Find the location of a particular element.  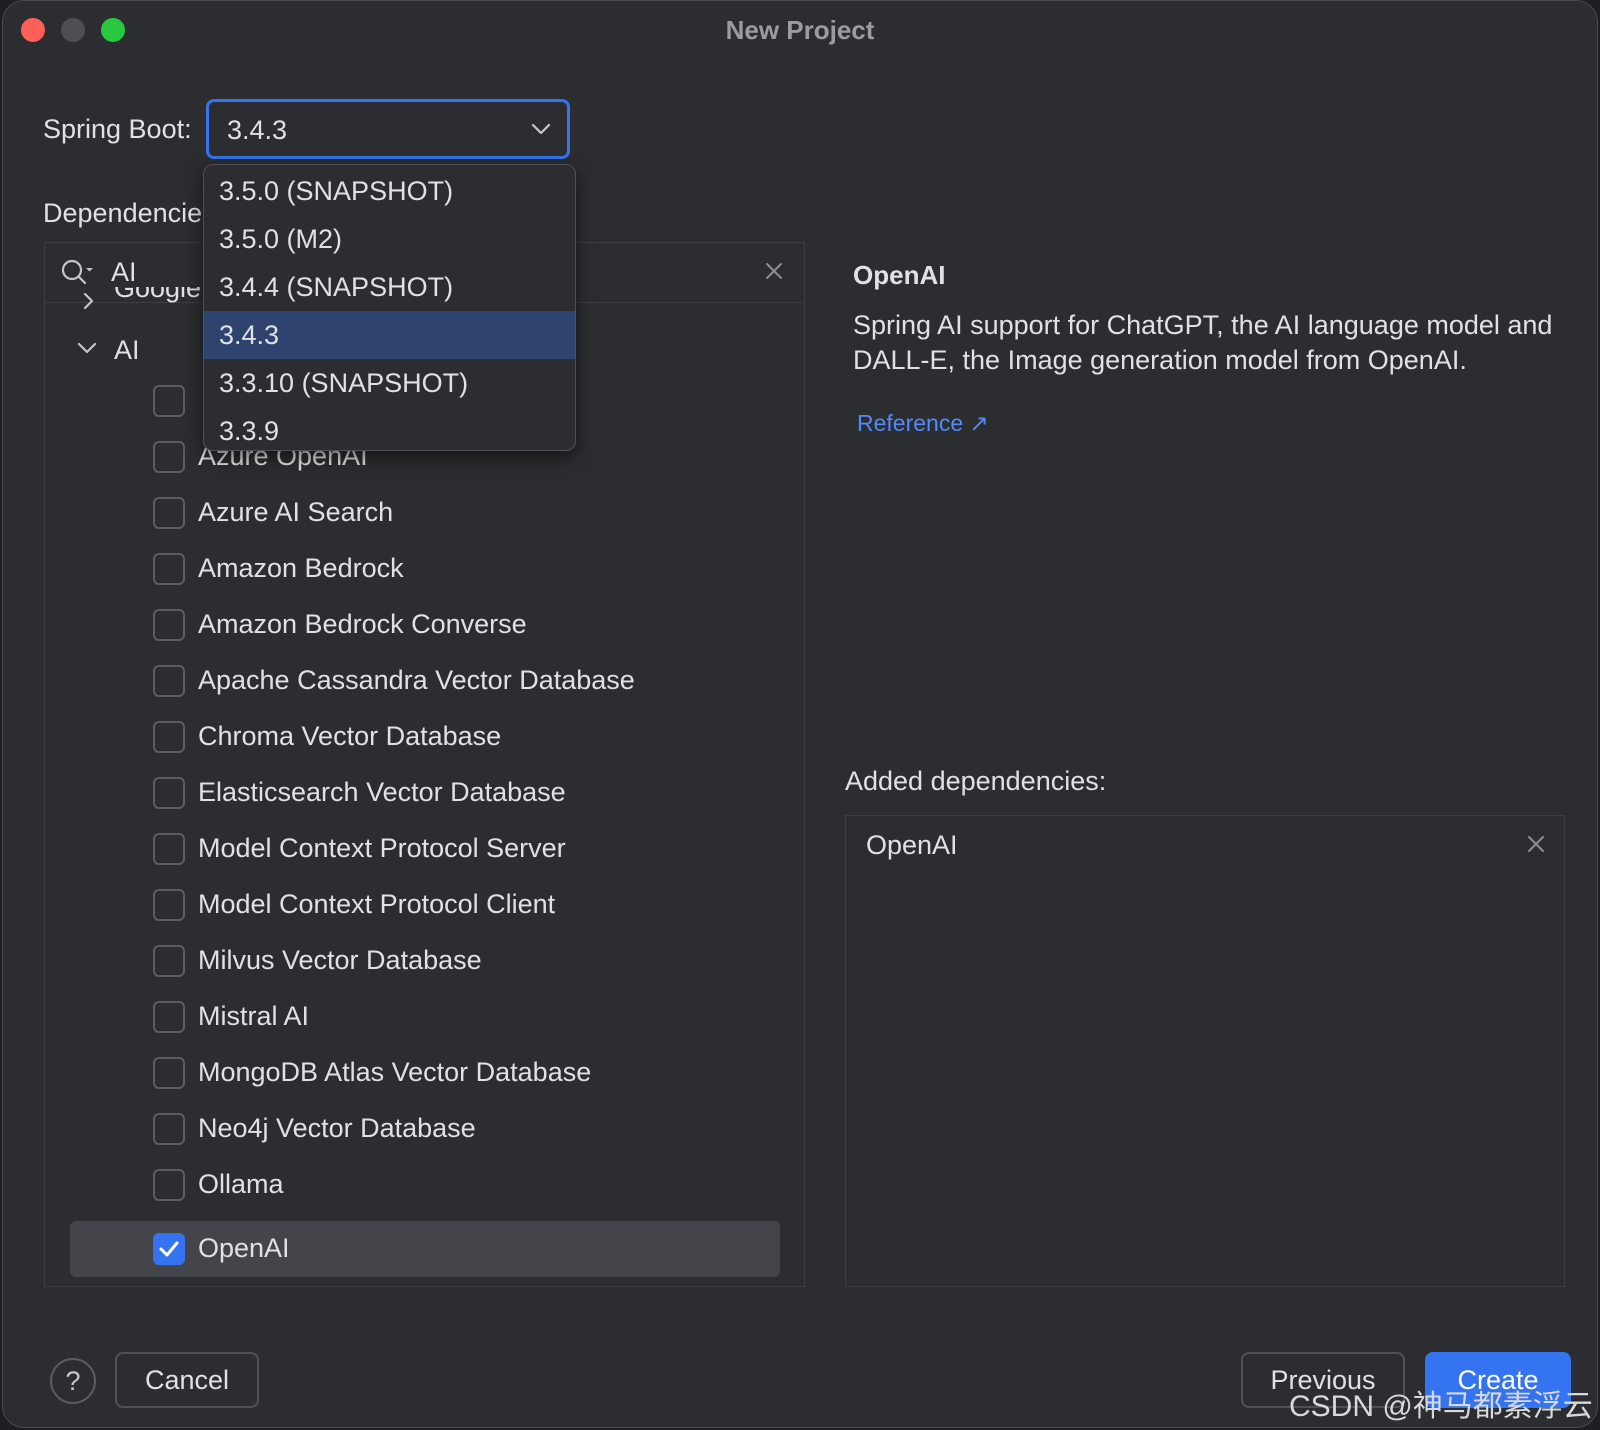

spring-boot-selected-version: 3.4.3 is located at coordinates (257, 130).